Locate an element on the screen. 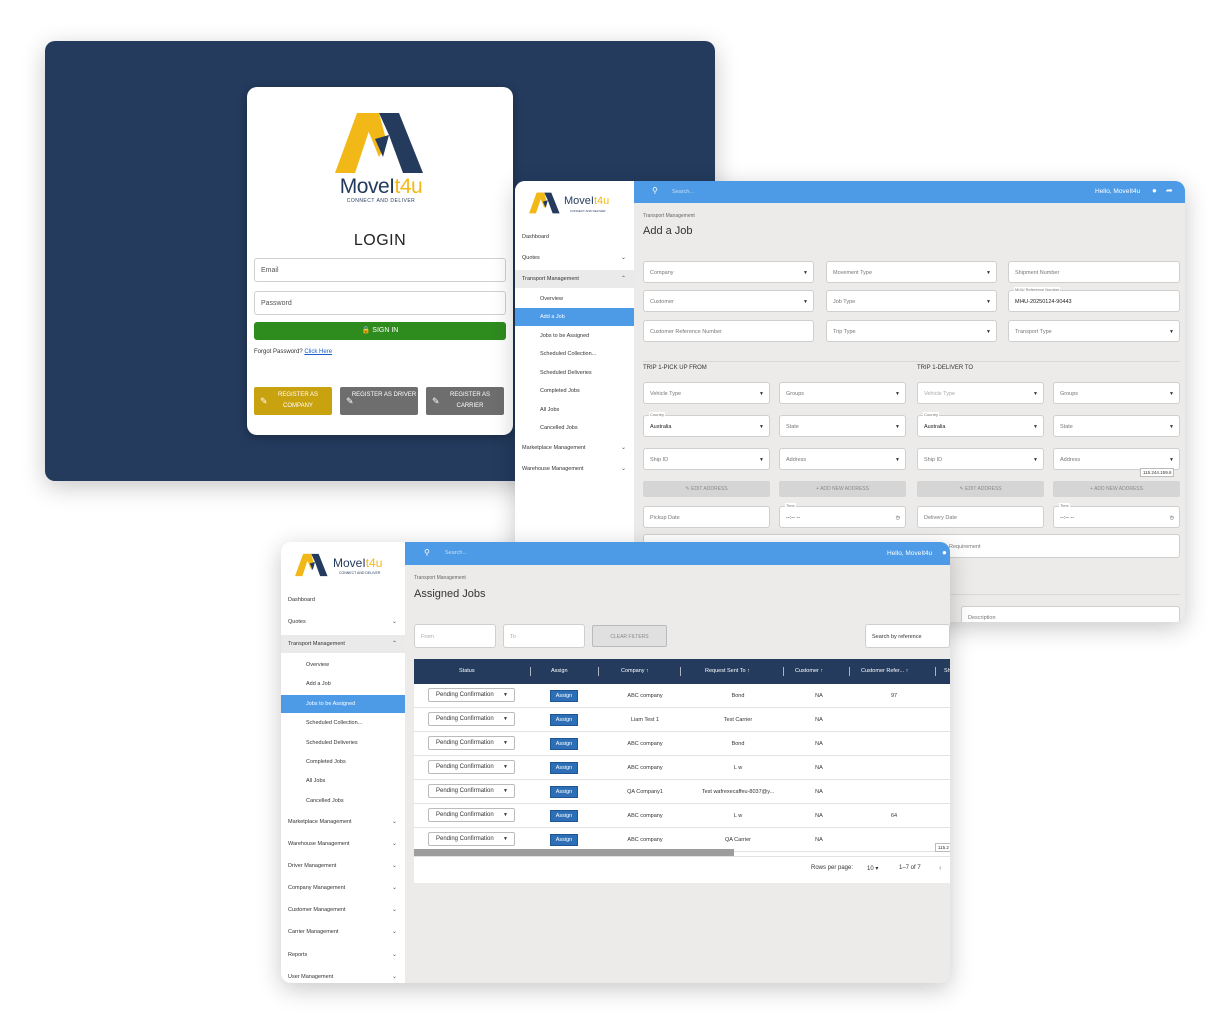 This screenshot has width=1230, height=1032. nav-user: User Management ⌄ is located at coordinates (343, 975).